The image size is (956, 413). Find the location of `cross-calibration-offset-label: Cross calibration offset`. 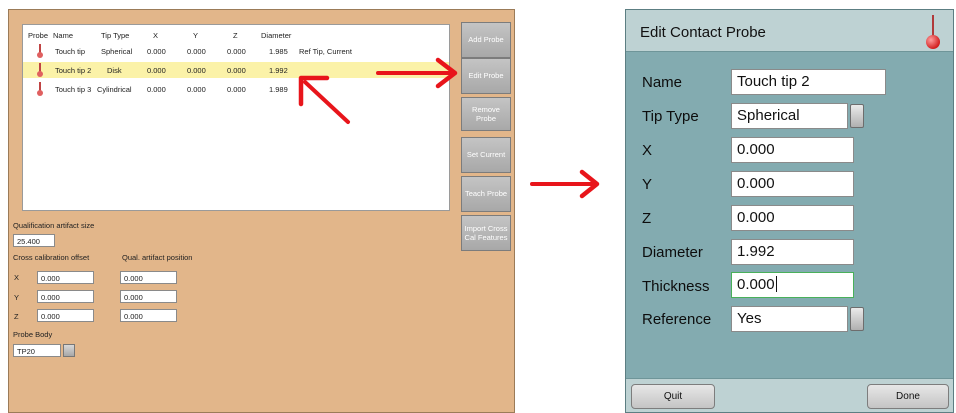

cross-calibration-offset-label: Cross calibration offset is located at coordinates (51, 257).